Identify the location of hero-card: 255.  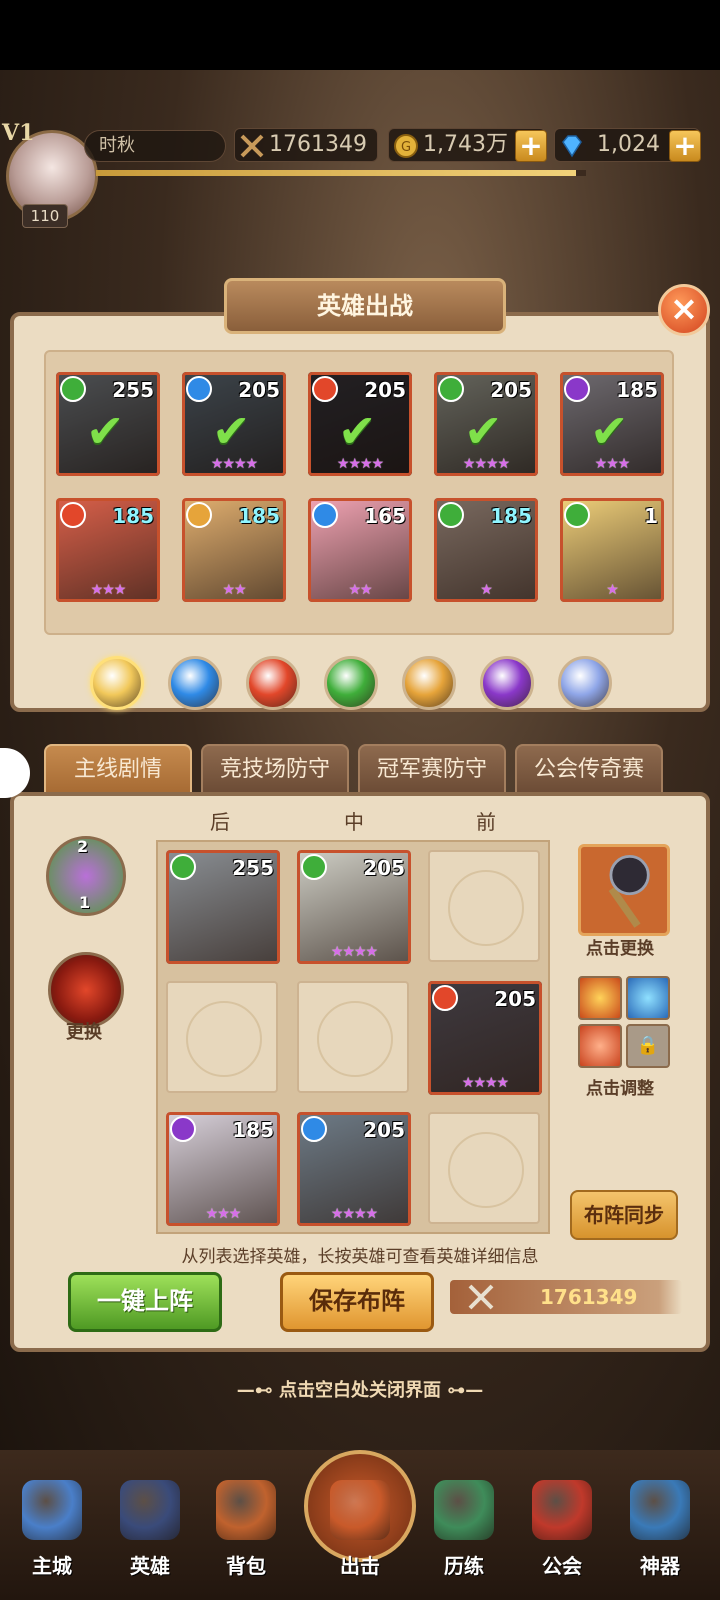
(223, 907).